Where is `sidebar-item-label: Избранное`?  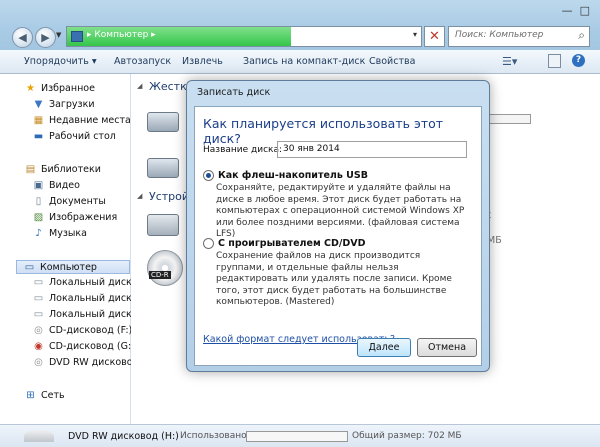 sidebar-item-label: Избранное is located at coordinates (68, 88).